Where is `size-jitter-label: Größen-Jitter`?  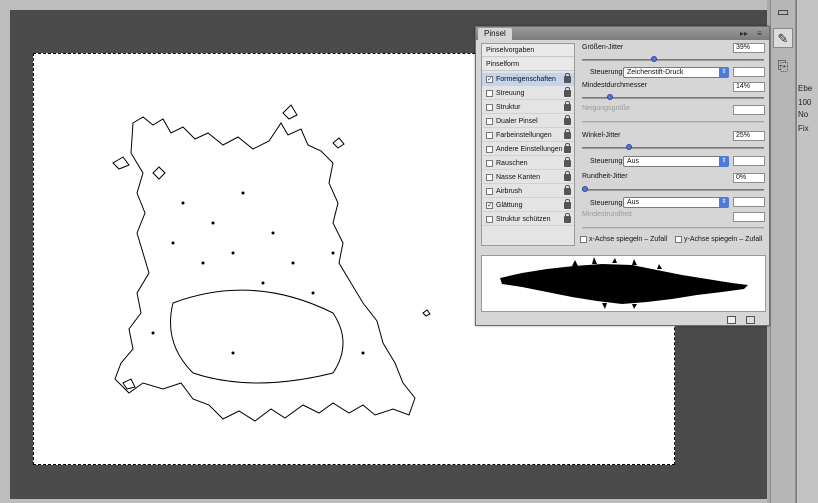 size-jitter-label: Größen-Jitter is located at coordinates (603, 47).